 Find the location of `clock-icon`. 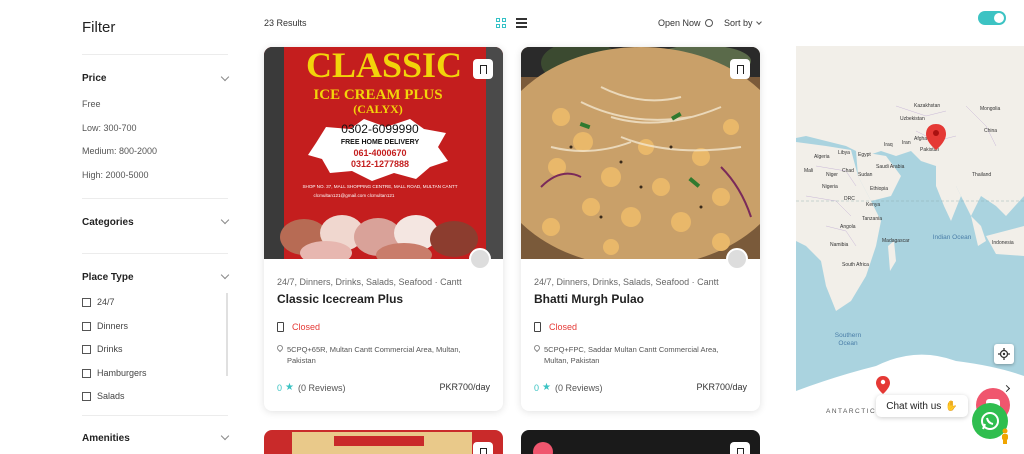

clock-icon is located at coordinates (708, 23).